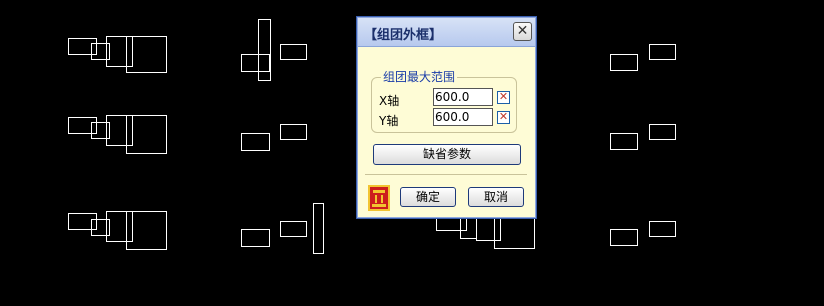  Describe the element at coordinates (447, 154) in the screenshot. I see `default-params-button: 缺省参数` at that location.